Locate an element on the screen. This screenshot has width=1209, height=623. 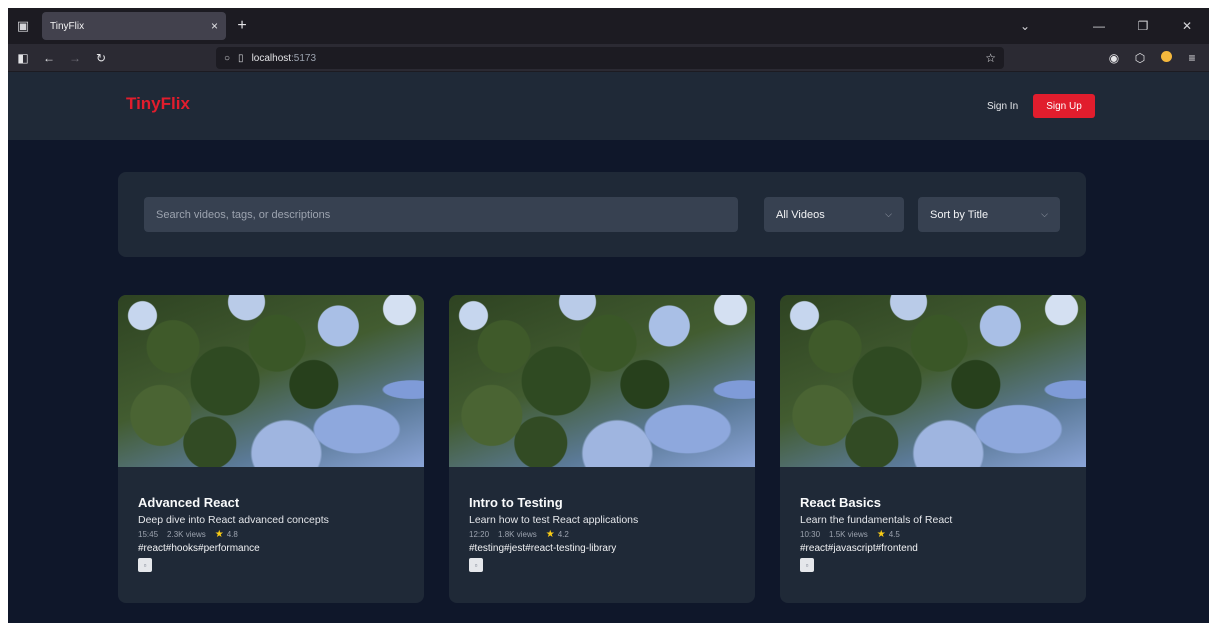
video-views: 1.5K views is located at coordinates (848, 534).